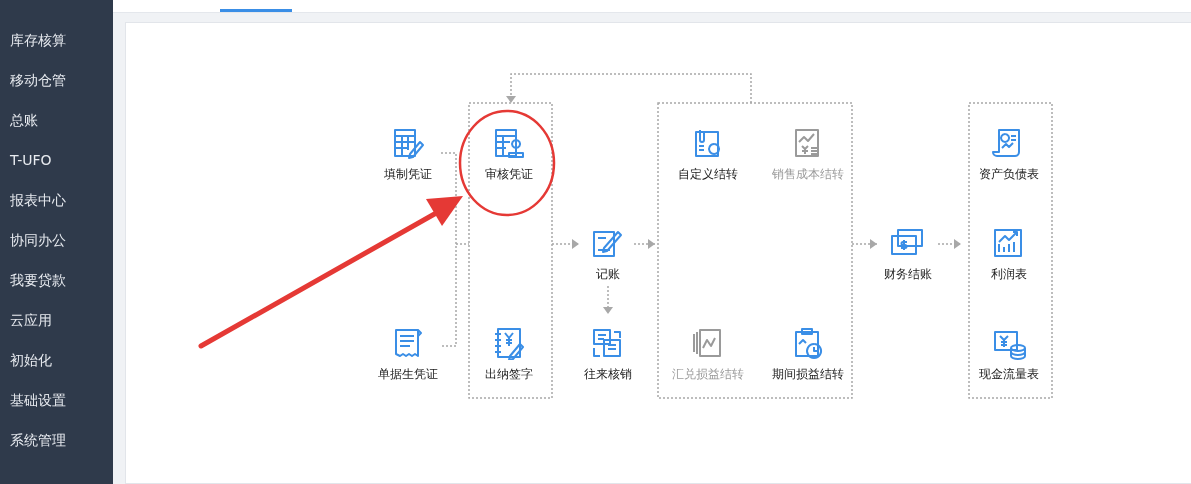  I want to click on flow-step-button: 记账, so click(608, 254).